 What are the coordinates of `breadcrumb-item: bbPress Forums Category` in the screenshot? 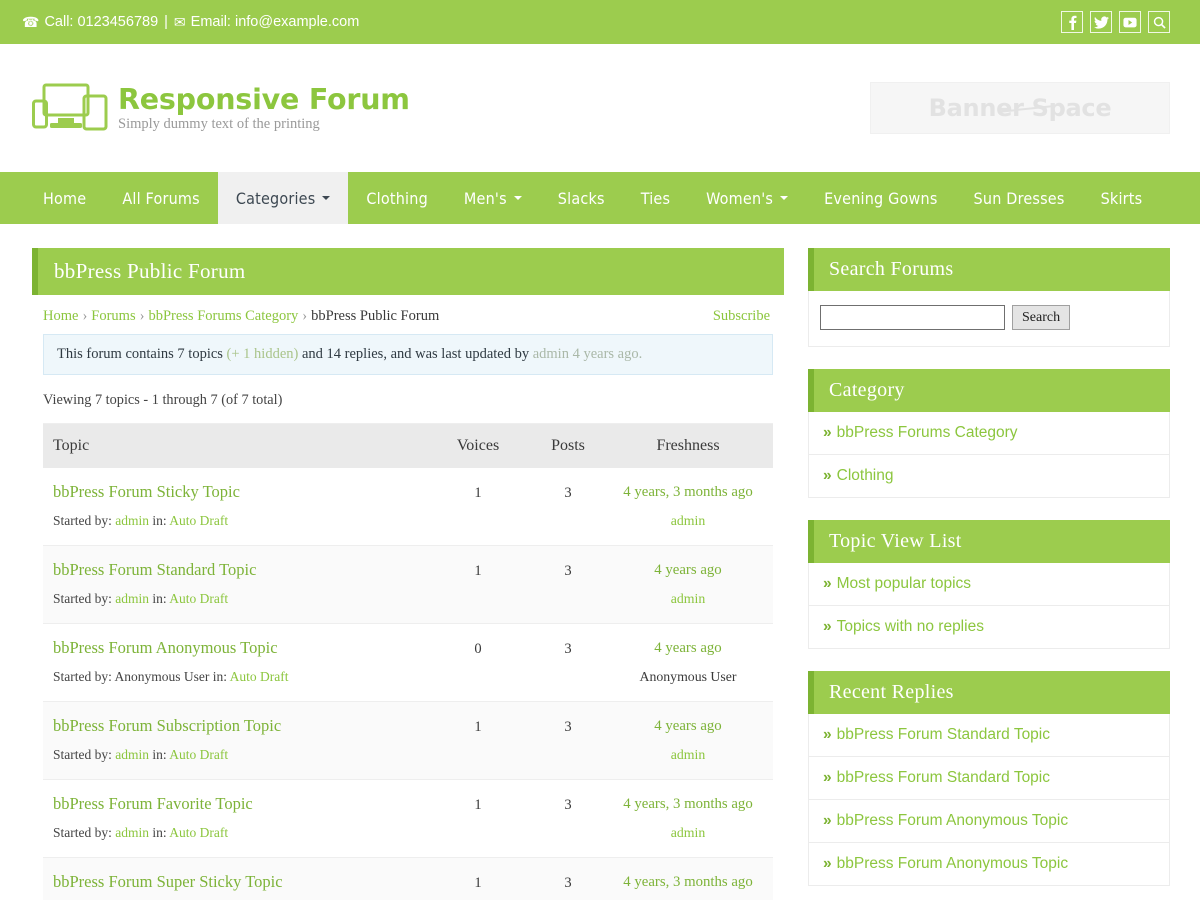 It's located at (223, 316).